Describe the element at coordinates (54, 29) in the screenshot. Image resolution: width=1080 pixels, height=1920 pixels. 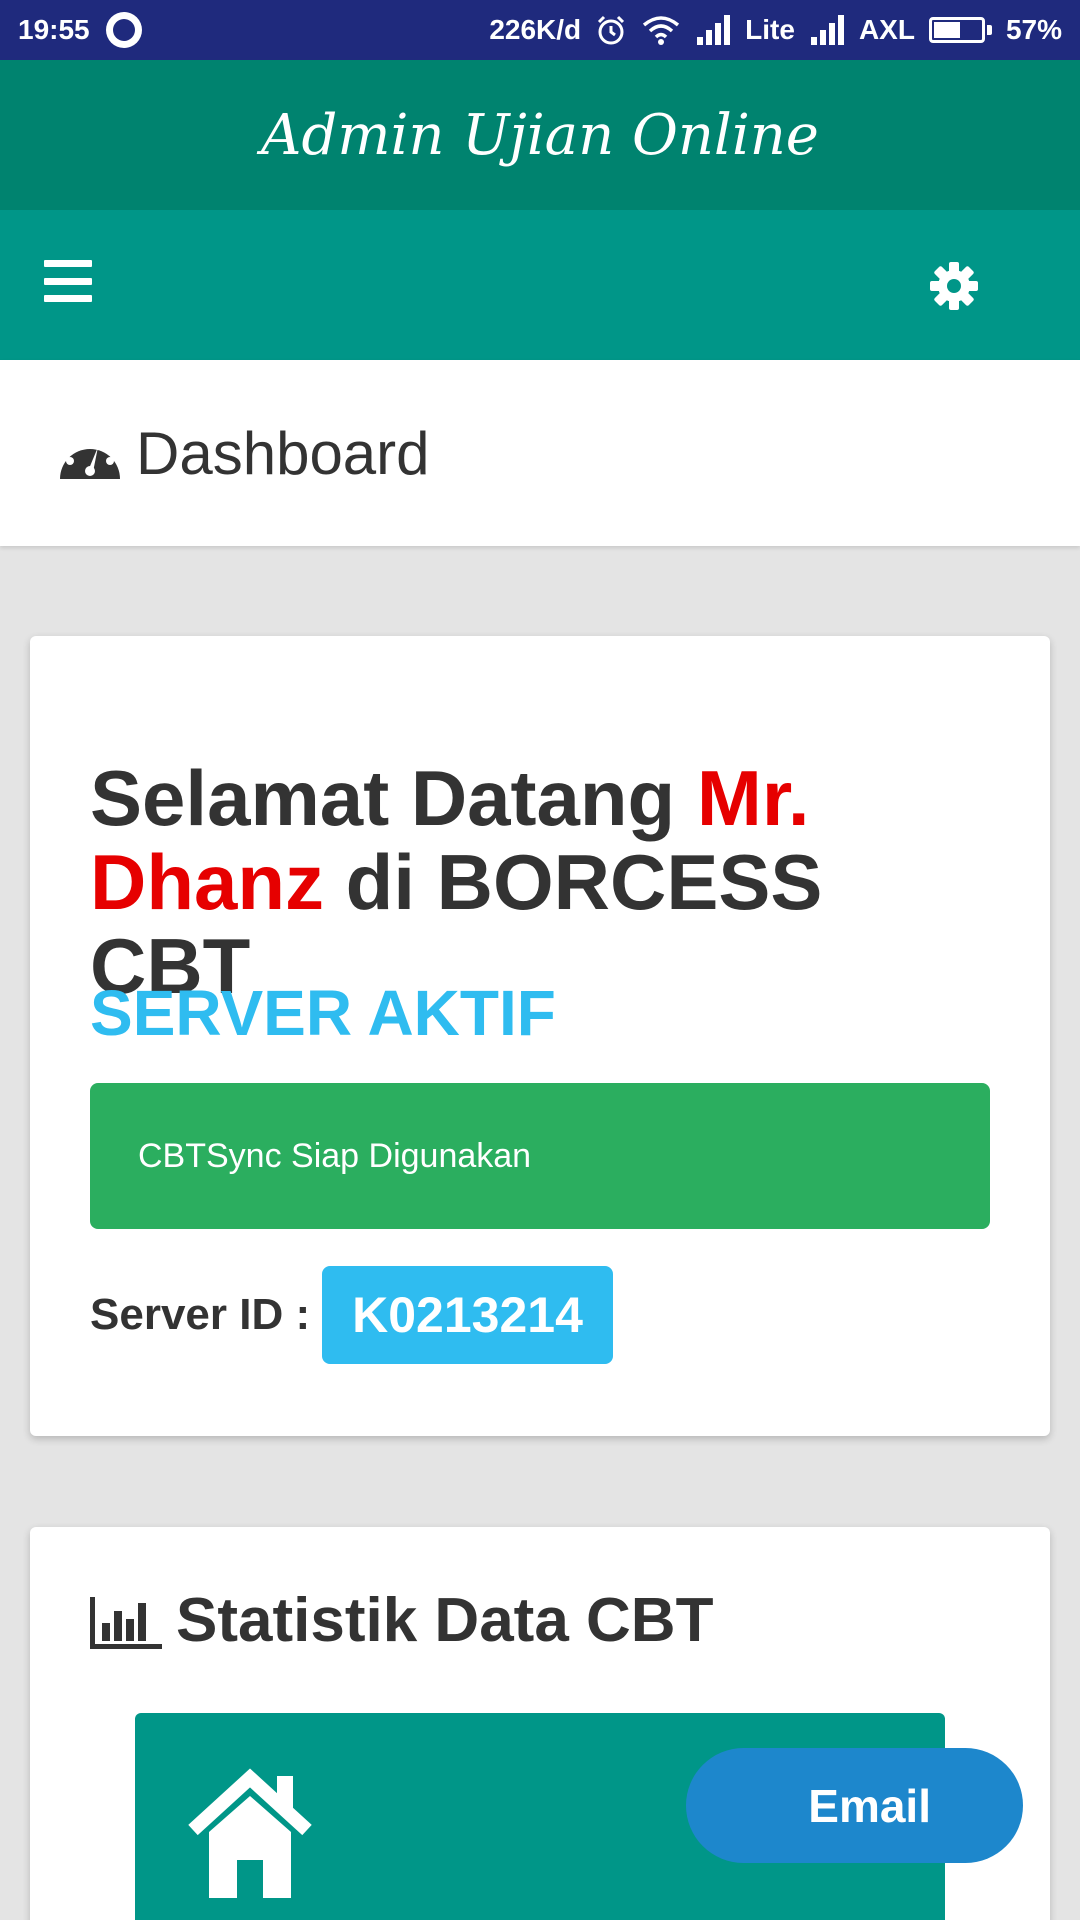
I see `status-time: 19:55` at that location.